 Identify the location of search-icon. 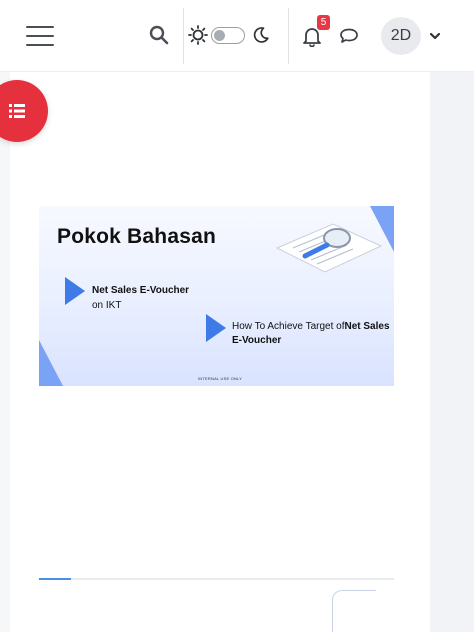
(159, 35).